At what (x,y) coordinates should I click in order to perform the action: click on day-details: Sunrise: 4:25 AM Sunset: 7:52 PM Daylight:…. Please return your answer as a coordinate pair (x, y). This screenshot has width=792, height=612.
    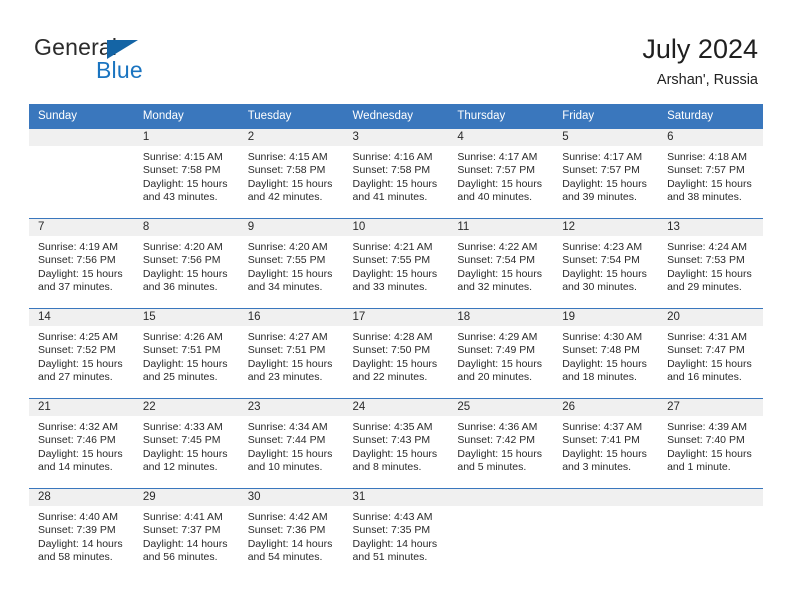
    Looking at the image, I should click on (81, 355).